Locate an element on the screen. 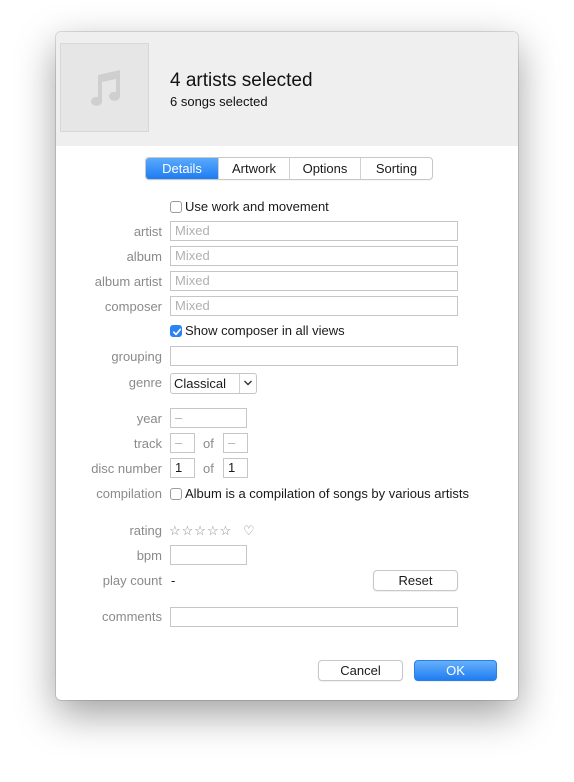  grouping-label: grouping is located at coordinates (136, 356).